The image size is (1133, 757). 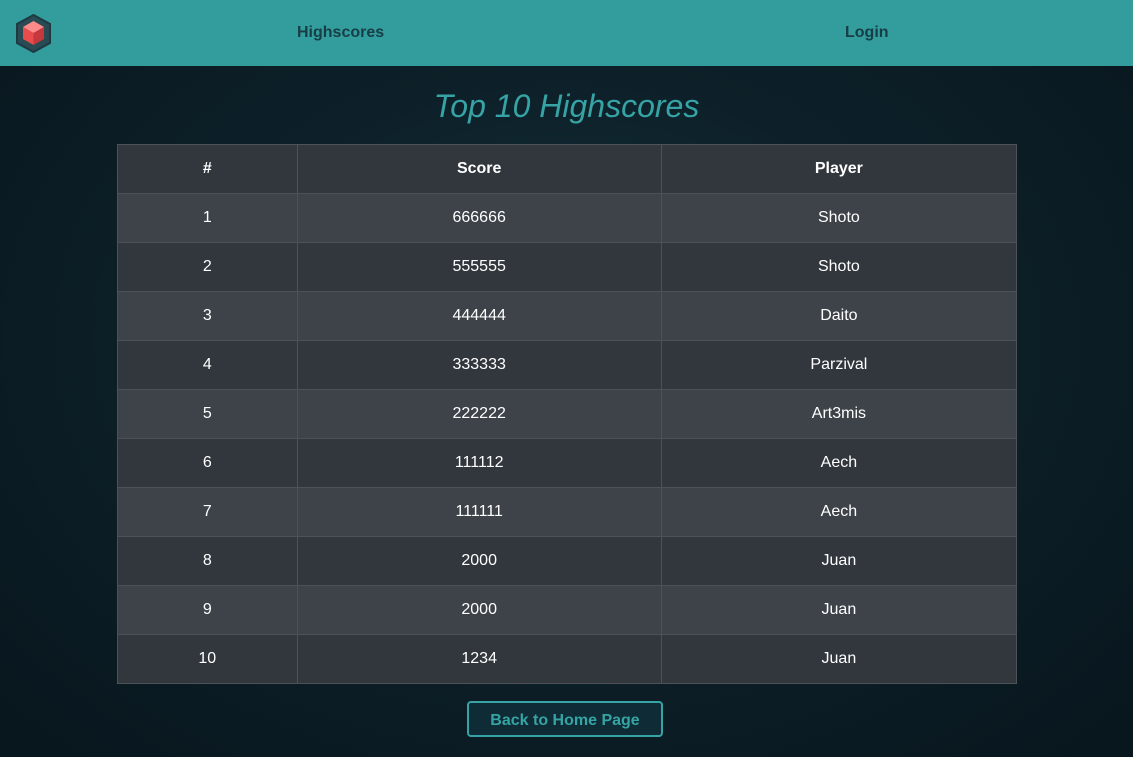 What do you see at coordinates (207, 169) in the screenshot?
I see `header-rank: #` at bounding box center [207, 169].